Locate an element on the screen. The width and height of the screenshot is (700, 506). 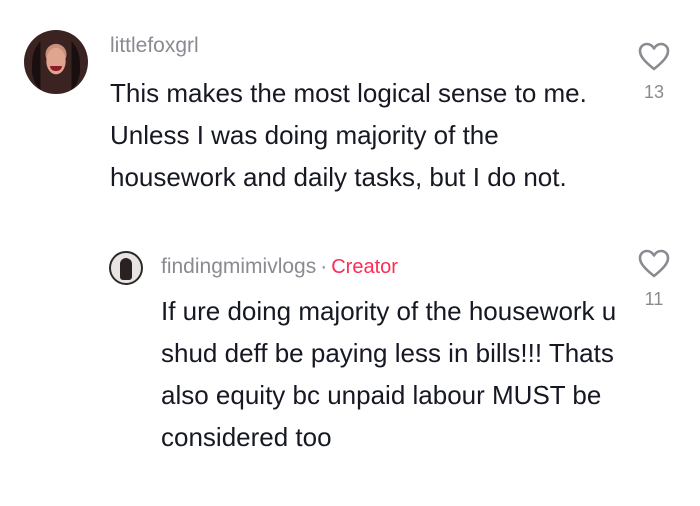
reply-username: findingmimivlogs is located at coordinates (238, 266).